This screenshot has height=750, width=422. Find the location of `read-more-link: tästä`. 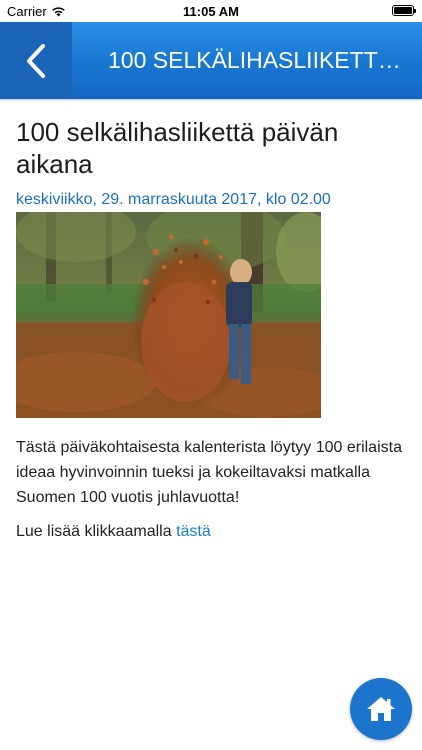

read-more-link: tästä is located at coordinates (193, 531).